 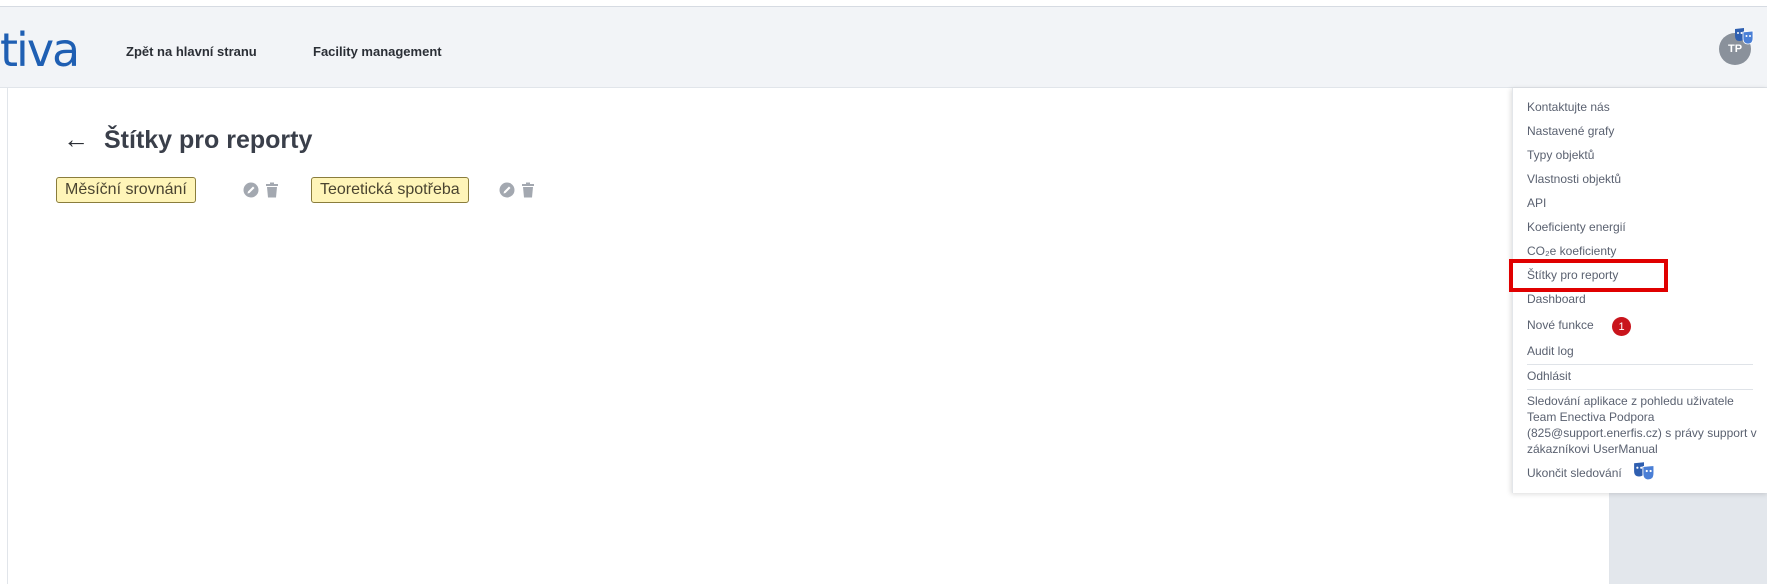 I want to click on highlight-frame, so click(x=1588, y=275).